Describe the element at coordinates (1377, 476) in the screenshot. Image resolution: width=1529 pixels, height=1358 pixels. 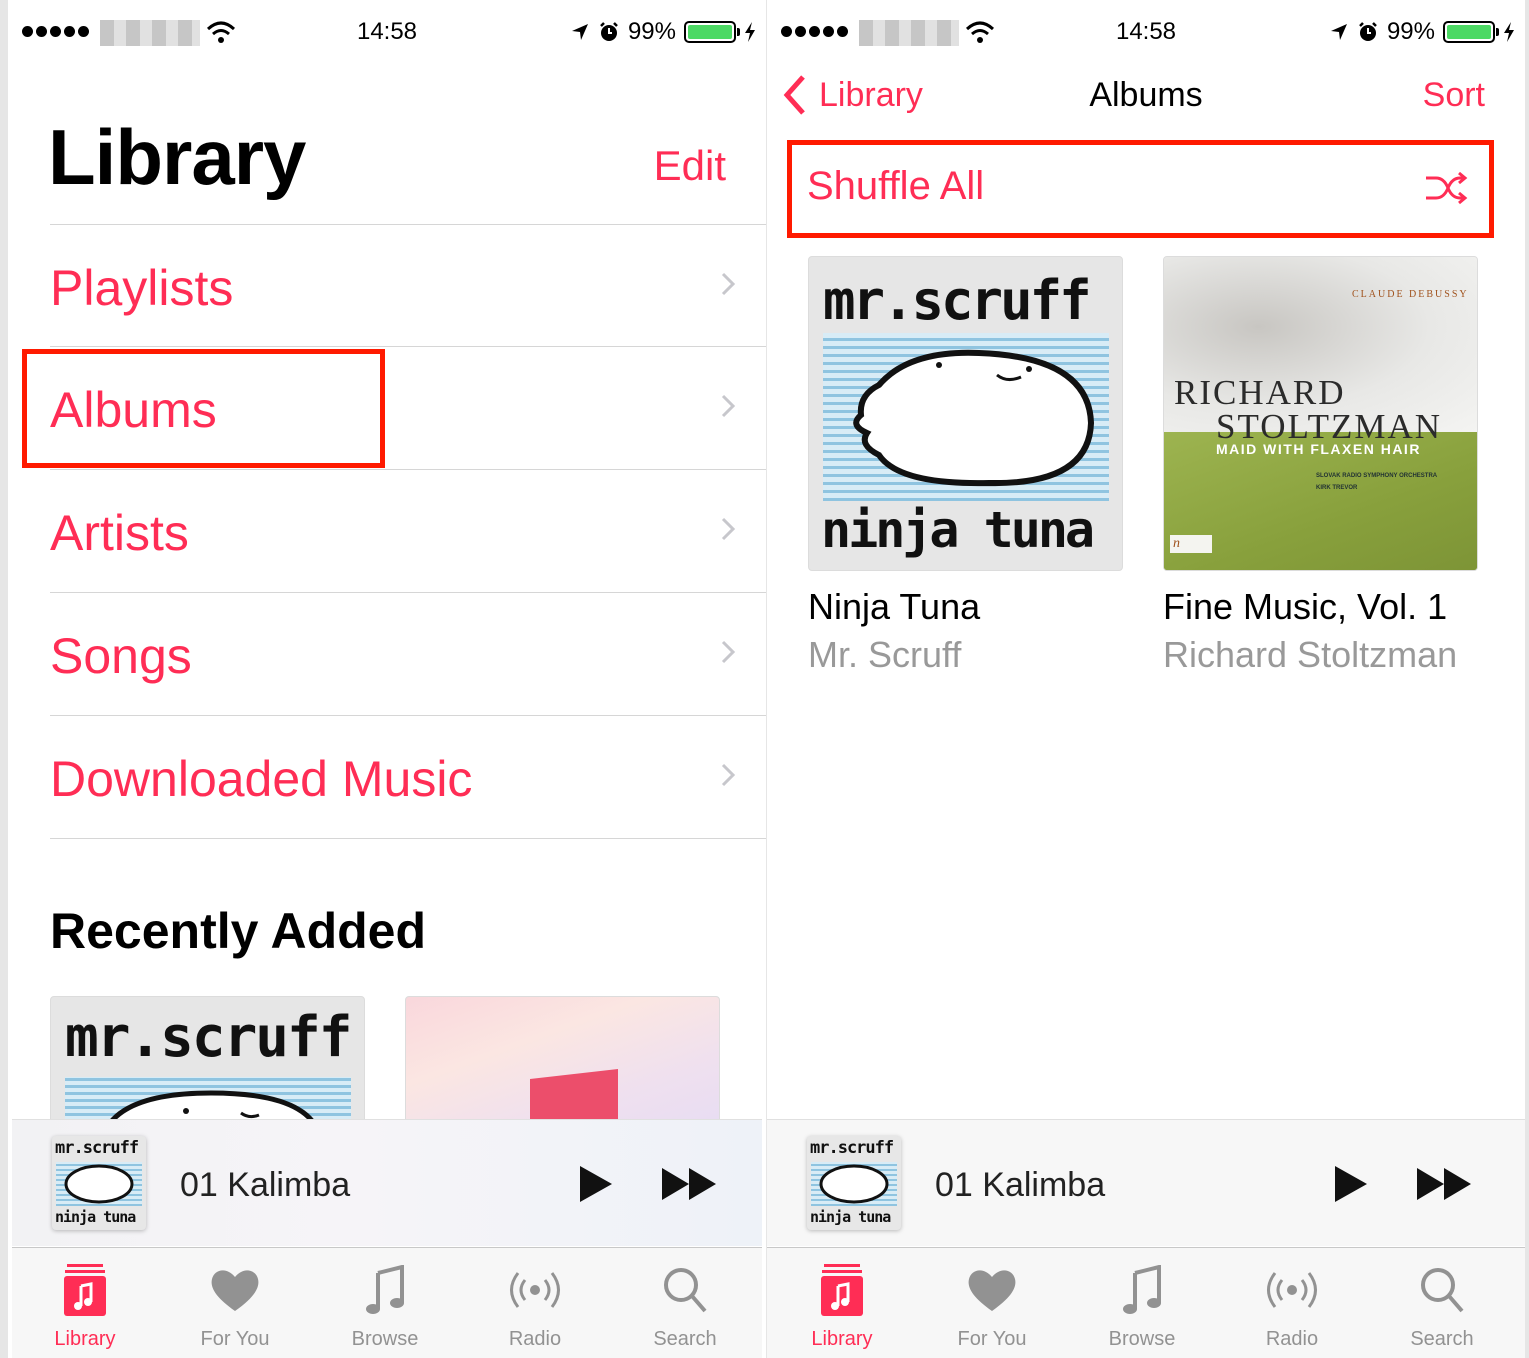
I see `art-text: SLOVAK RADIO SYMPHONY ORCHESTRA` at that location.